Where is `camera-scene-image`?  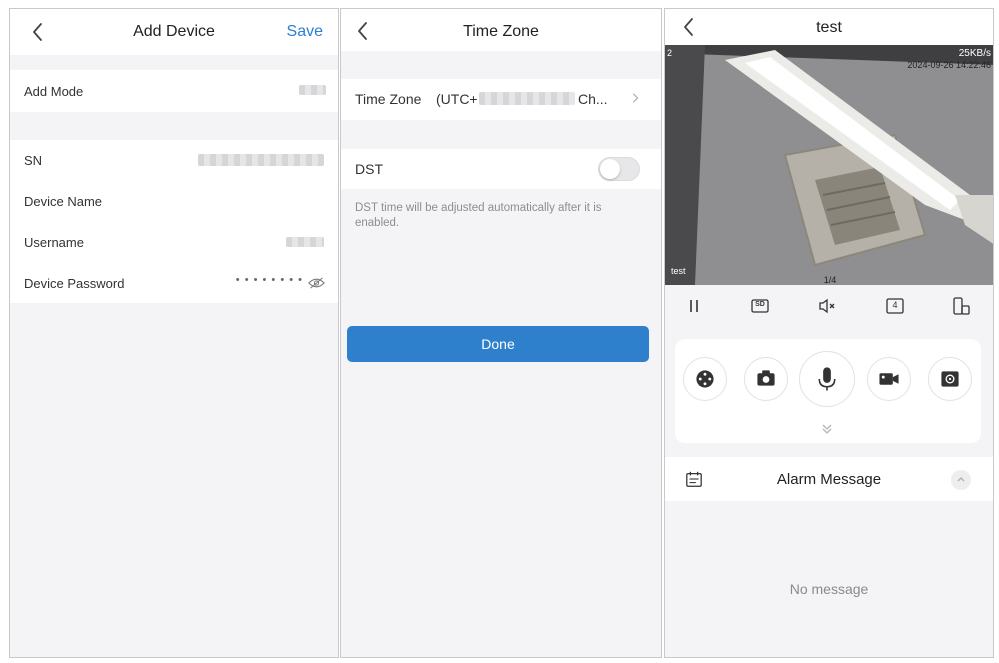
camera-scene-image is located at coordinates (829, 165).